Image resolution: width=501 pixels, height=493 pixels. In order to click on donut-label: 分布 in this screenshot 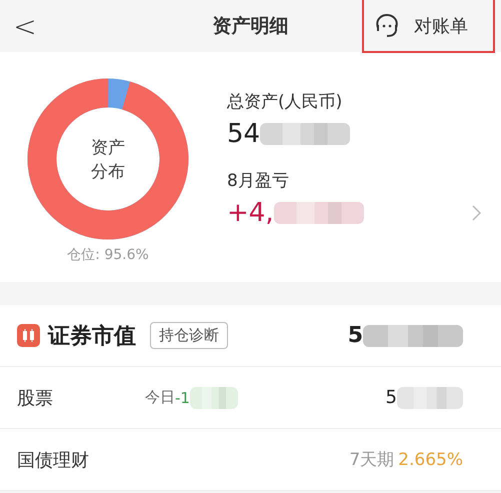, I will do `click(108, 172)`.